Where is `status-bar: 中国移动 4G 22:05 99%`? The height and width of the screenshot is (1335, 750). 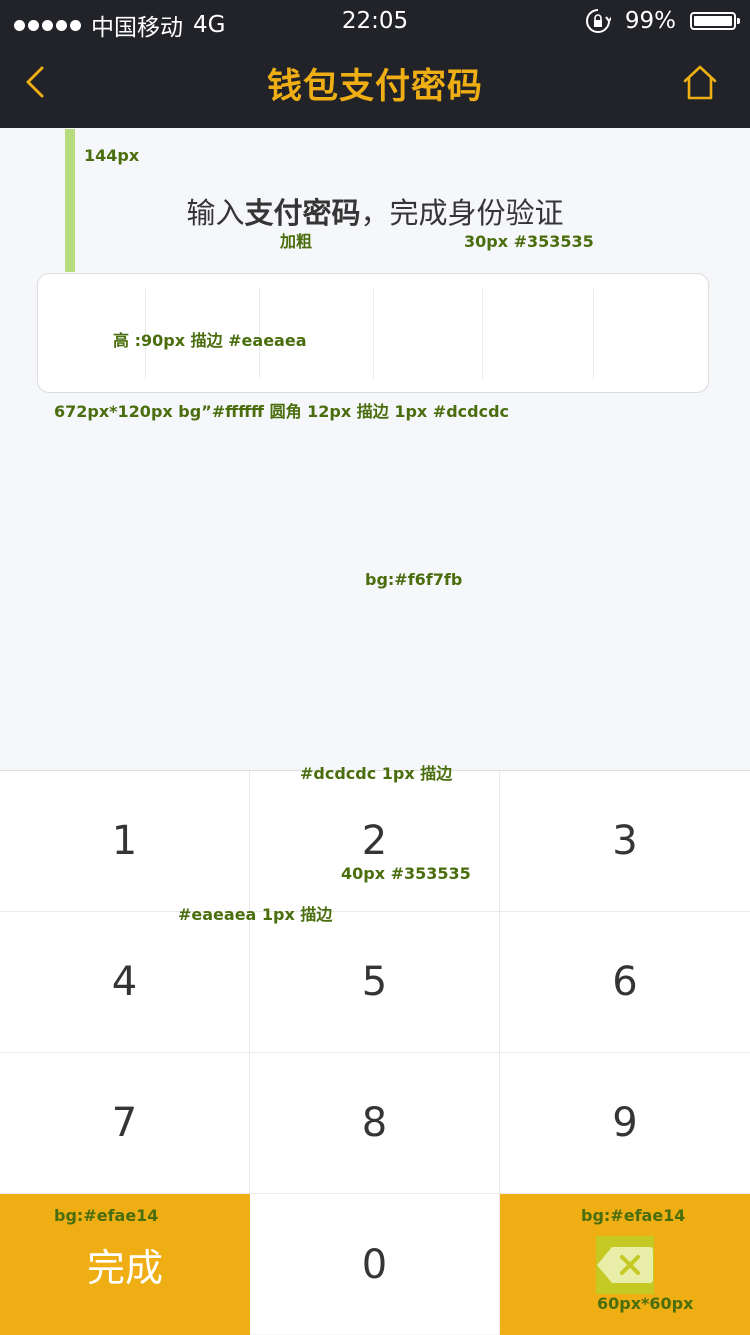
status-bar: 中国移动 4G 22:05 99% is located at coordinates (375, 22).